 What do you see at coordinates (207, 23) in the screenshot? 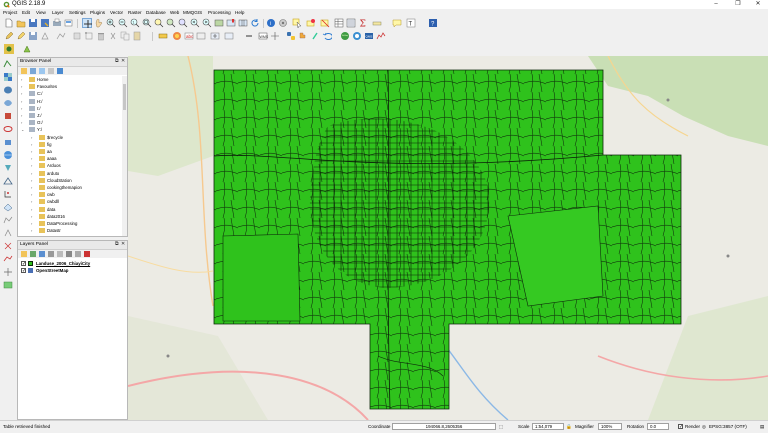
I see `zoom-next-icon` at bounding box center [207, 23].